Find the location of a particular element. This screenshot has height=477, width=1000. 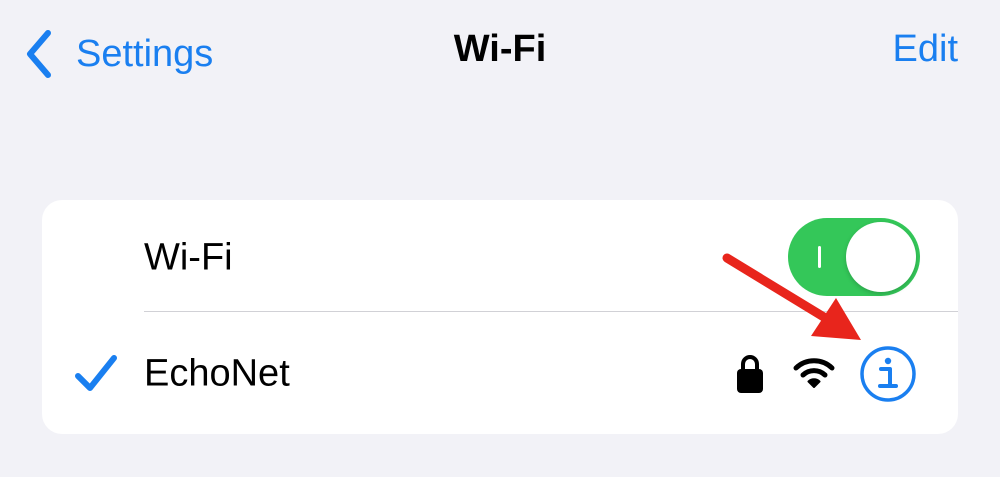

wifi-toggle is located at coordinates (854, 257).